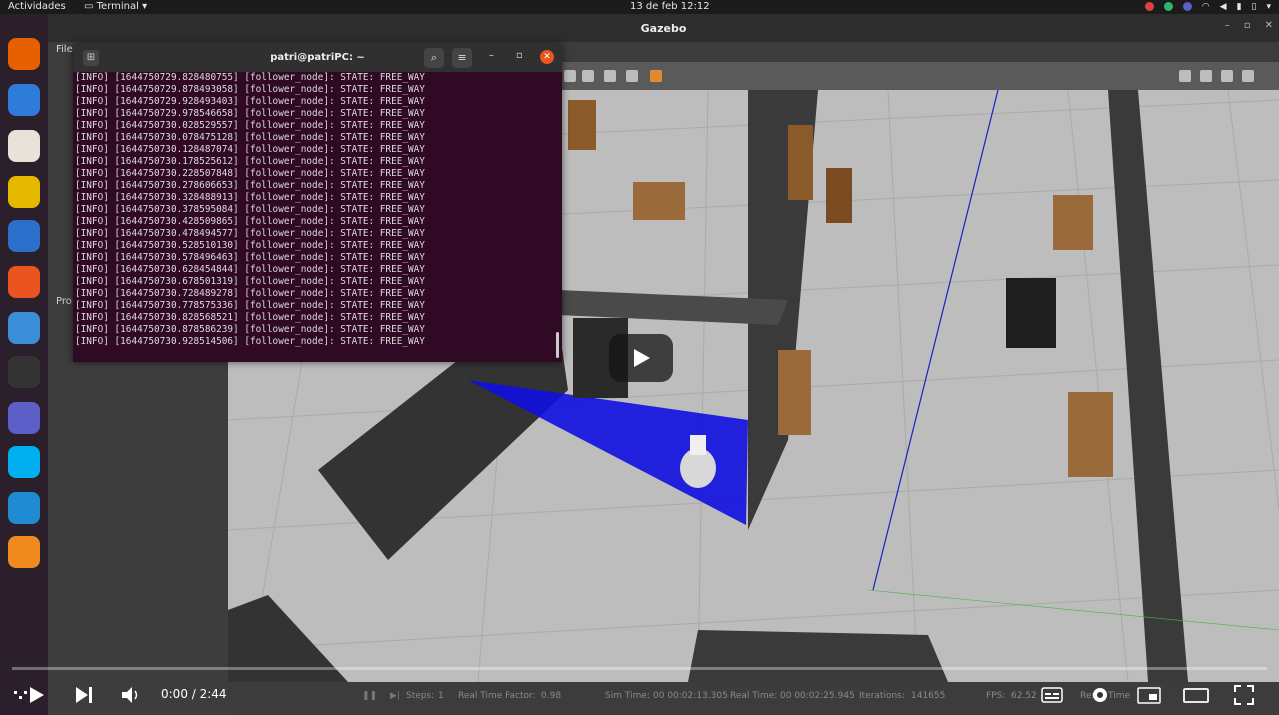 The image size is (1279, 715). I want to click on subtitles-button, so click(1052, 695).